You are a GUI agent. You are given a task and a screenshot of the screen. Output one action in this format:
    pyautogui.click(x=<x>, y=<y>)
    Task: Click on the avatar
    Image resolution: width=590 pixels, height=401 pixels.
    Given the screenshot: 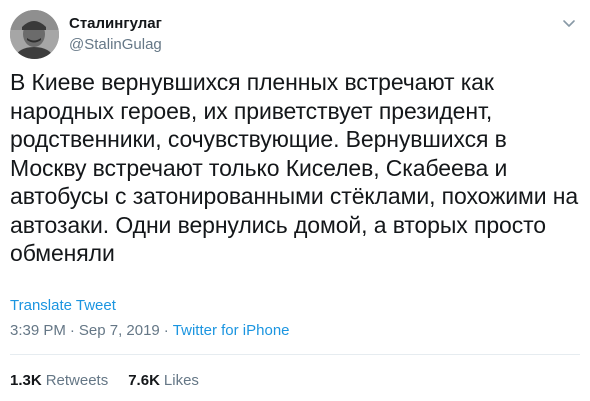 What is the action you would take?
    pyautogui.click(x=34, y=34)
    